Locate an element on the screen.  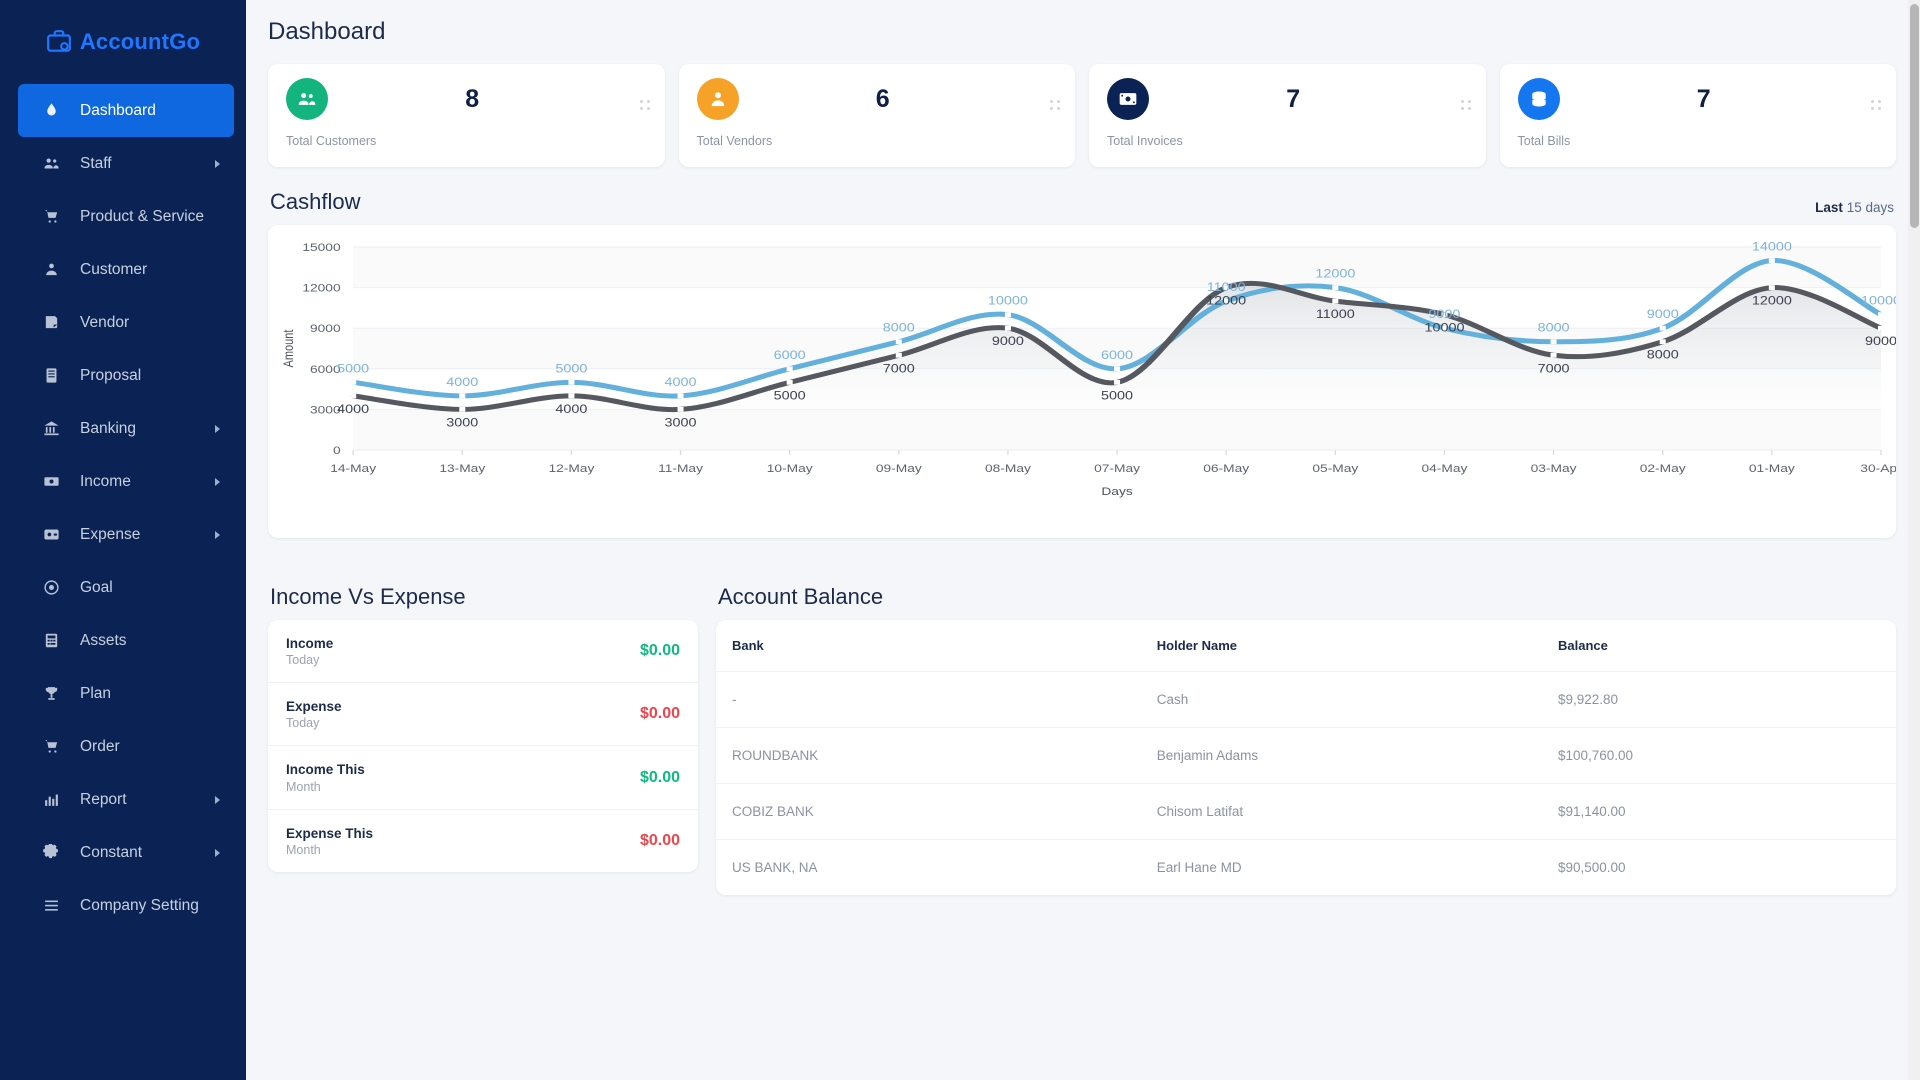
cell-bank: ROUNDBANK is located at coordinates (928, 755).